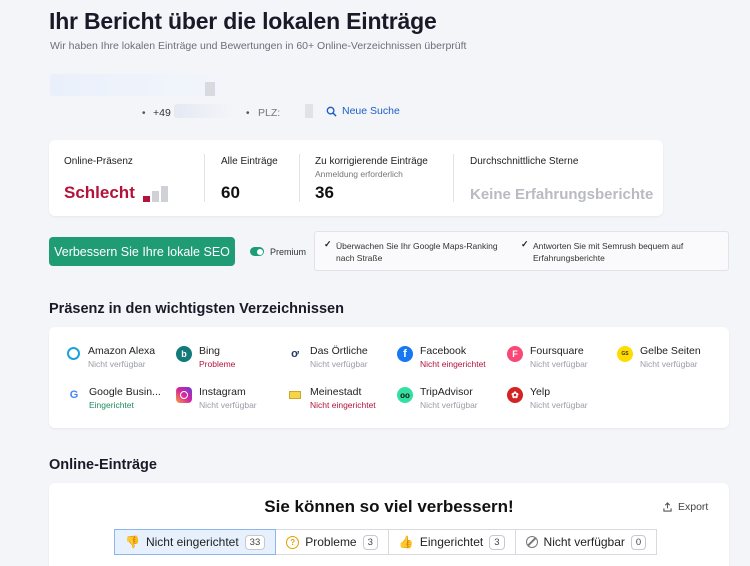  I want to click on directory-name: Meinestadt, so click(336, 392).